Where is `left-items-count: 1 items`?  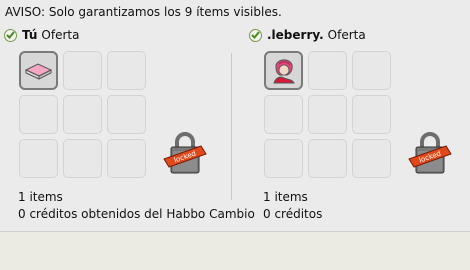 left-items-count: 1 items is located at coordinates (40, 197).